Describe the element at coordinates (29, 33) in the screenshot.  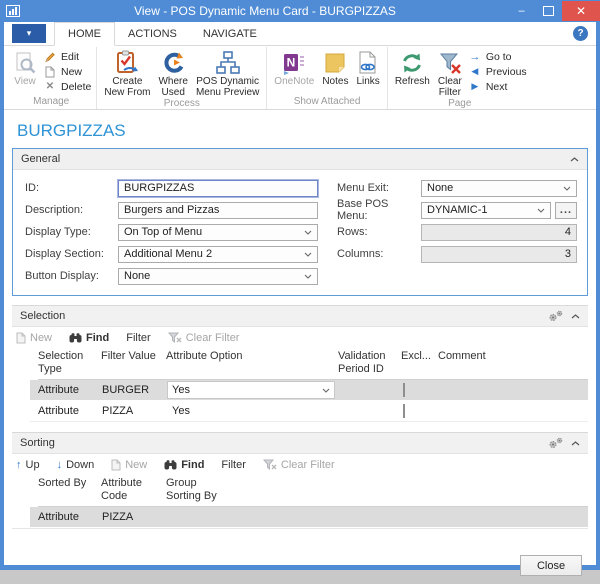
I see `app-menu-button: ▾` at that location.